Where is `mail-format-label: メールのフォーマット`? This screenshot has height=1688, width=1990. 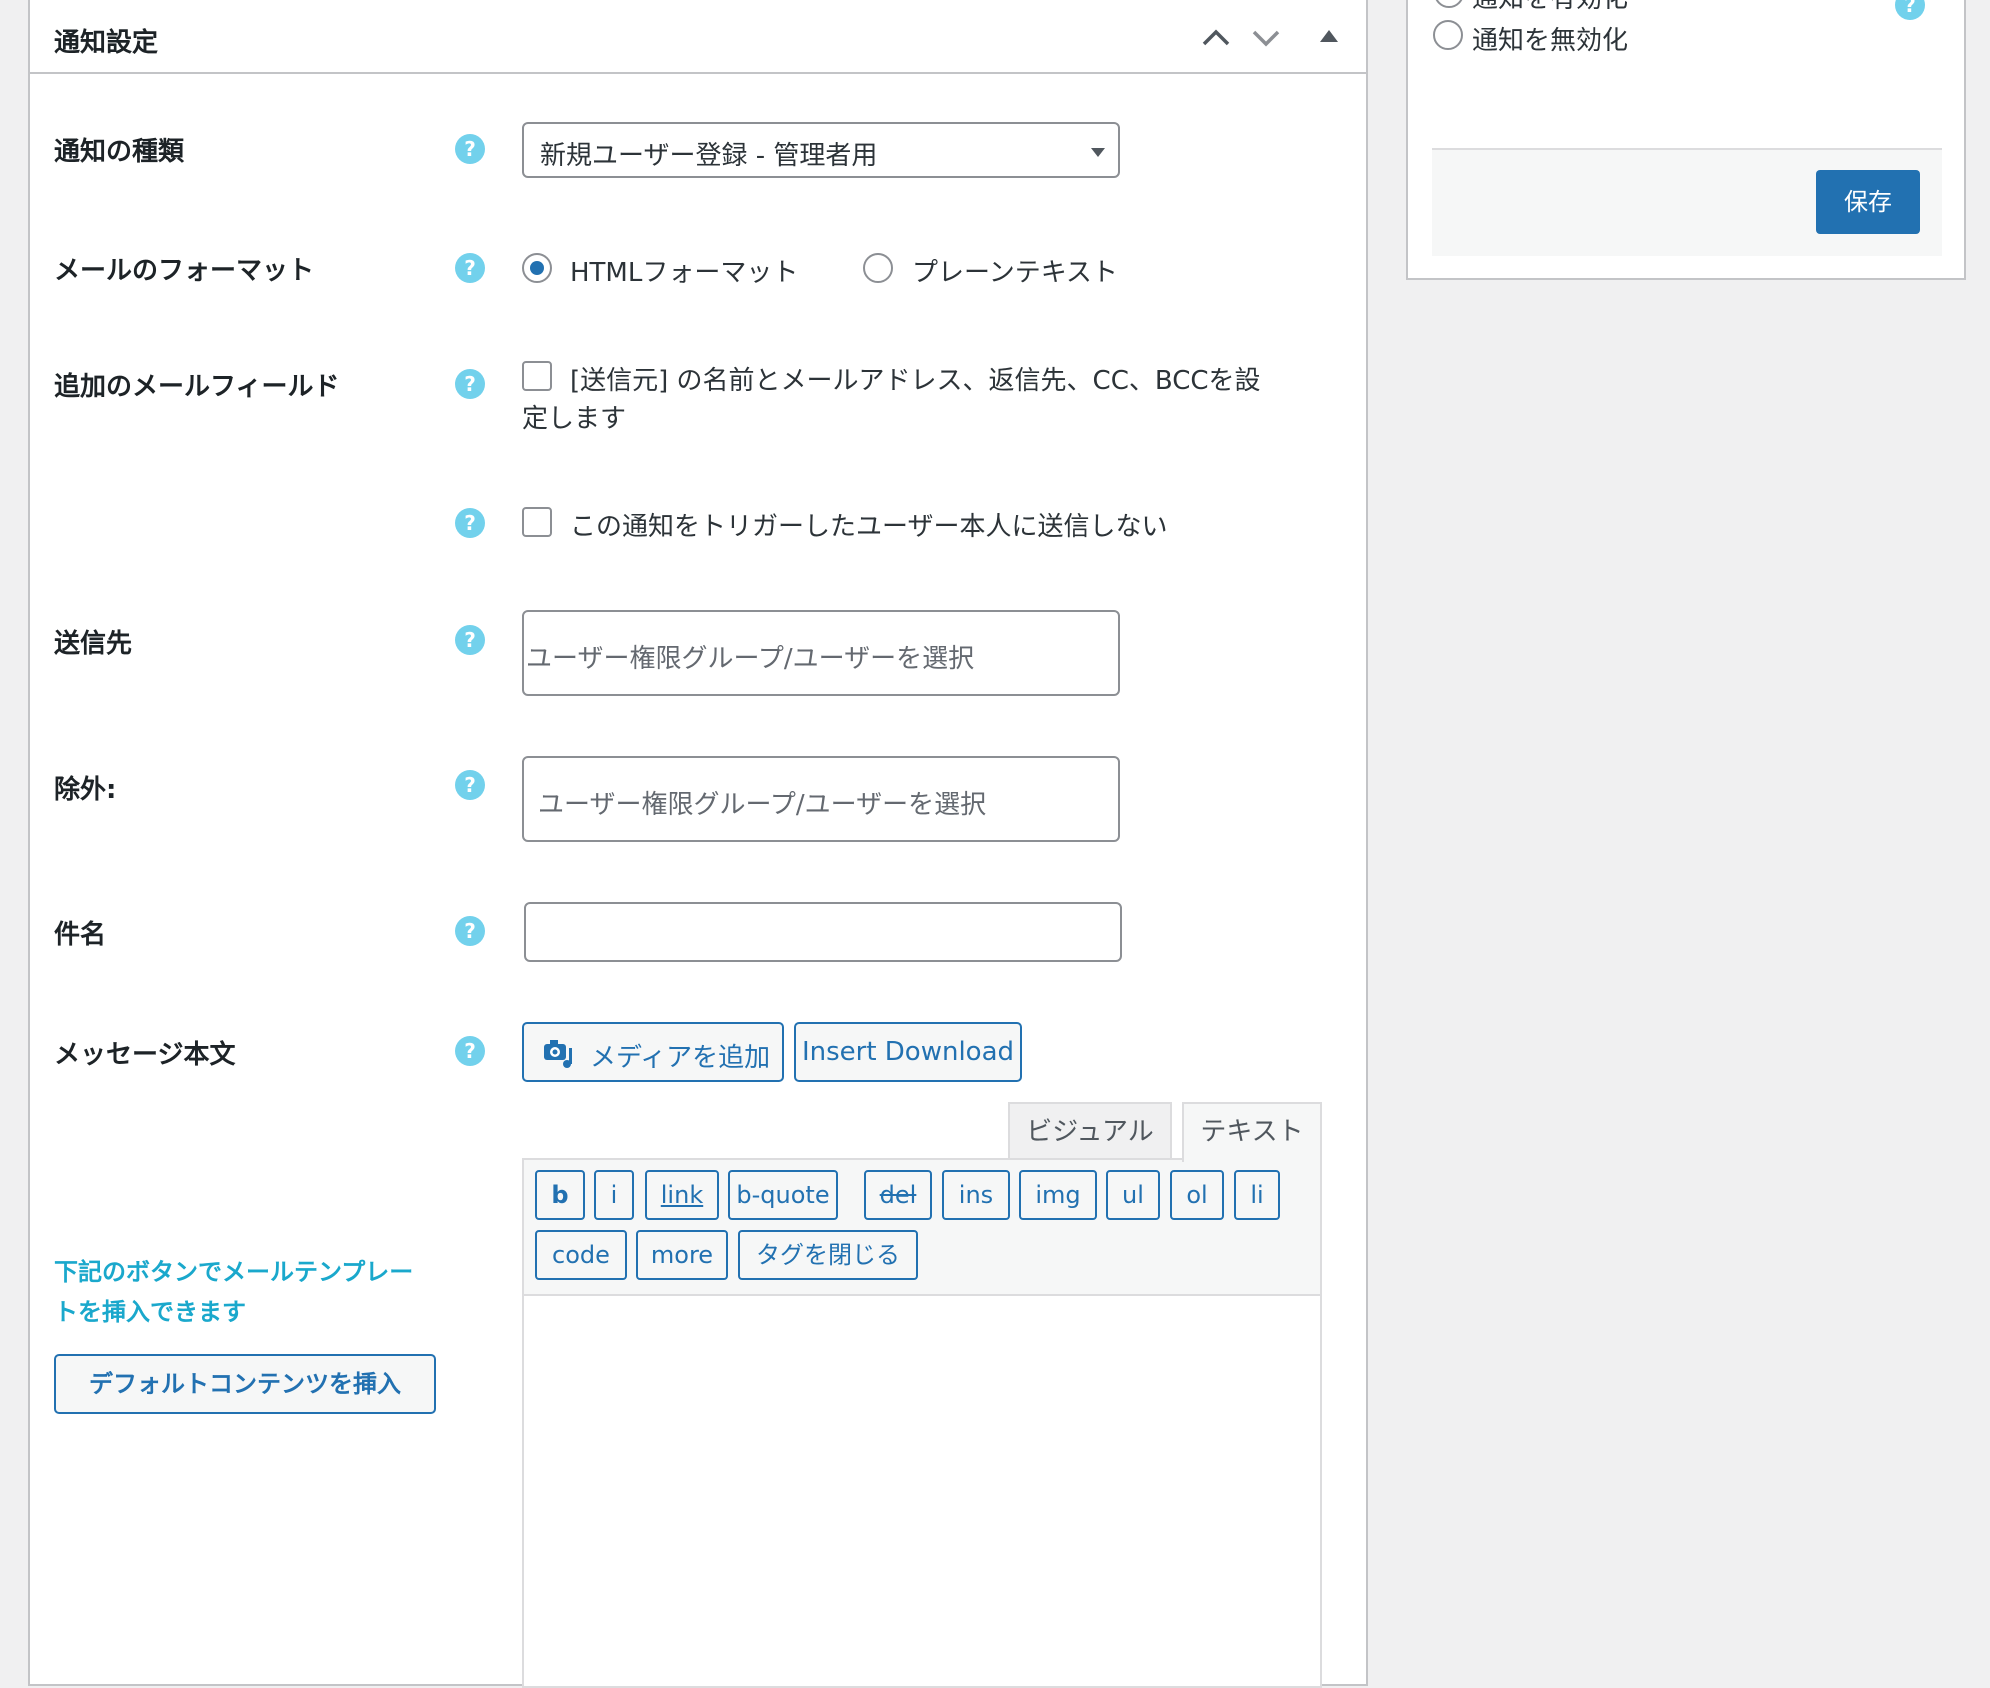
mail-format-label: メールのフォーマット is located at coordinates (184, 271).